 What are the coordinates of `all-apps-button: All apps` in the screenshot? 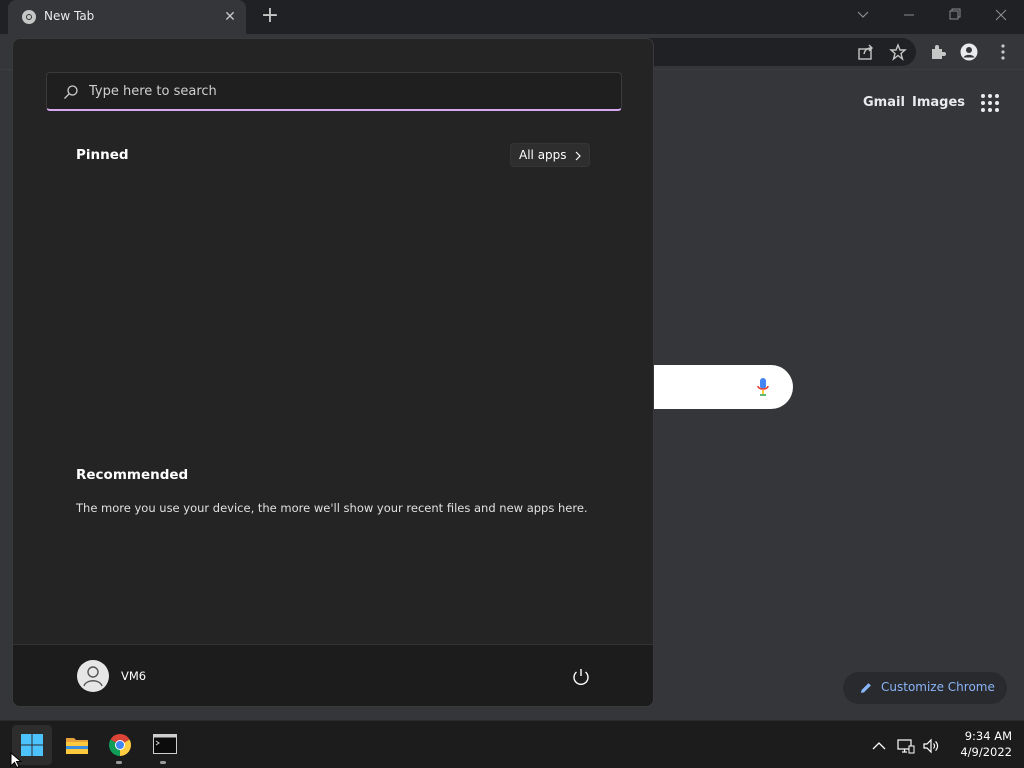 It's located at (550, 155).